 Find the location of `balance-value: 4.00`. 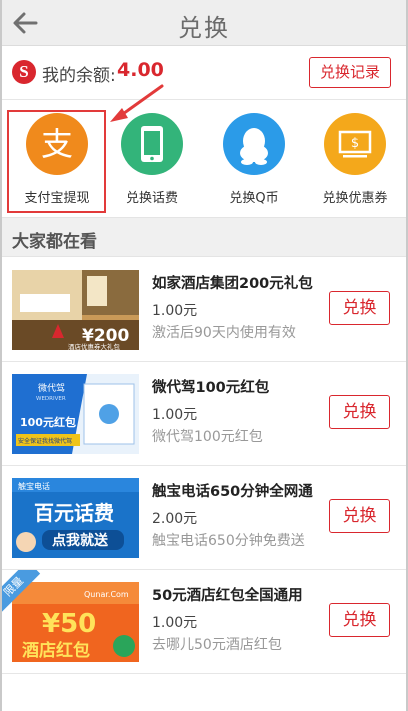

balance-value: 4.00 is located at coordinates (140, 70).